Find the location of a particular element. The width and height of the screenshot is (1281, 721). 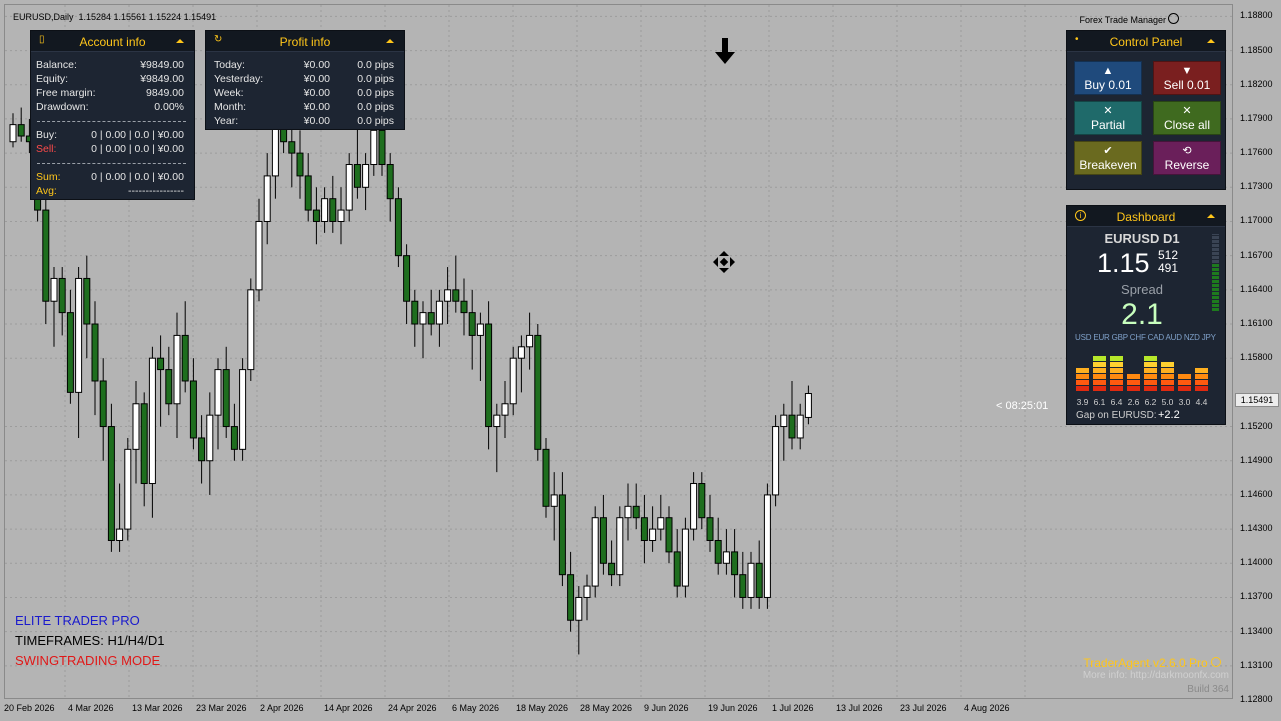

partial-close-button: ✕ Partial is located at coordinates (1108, 118).